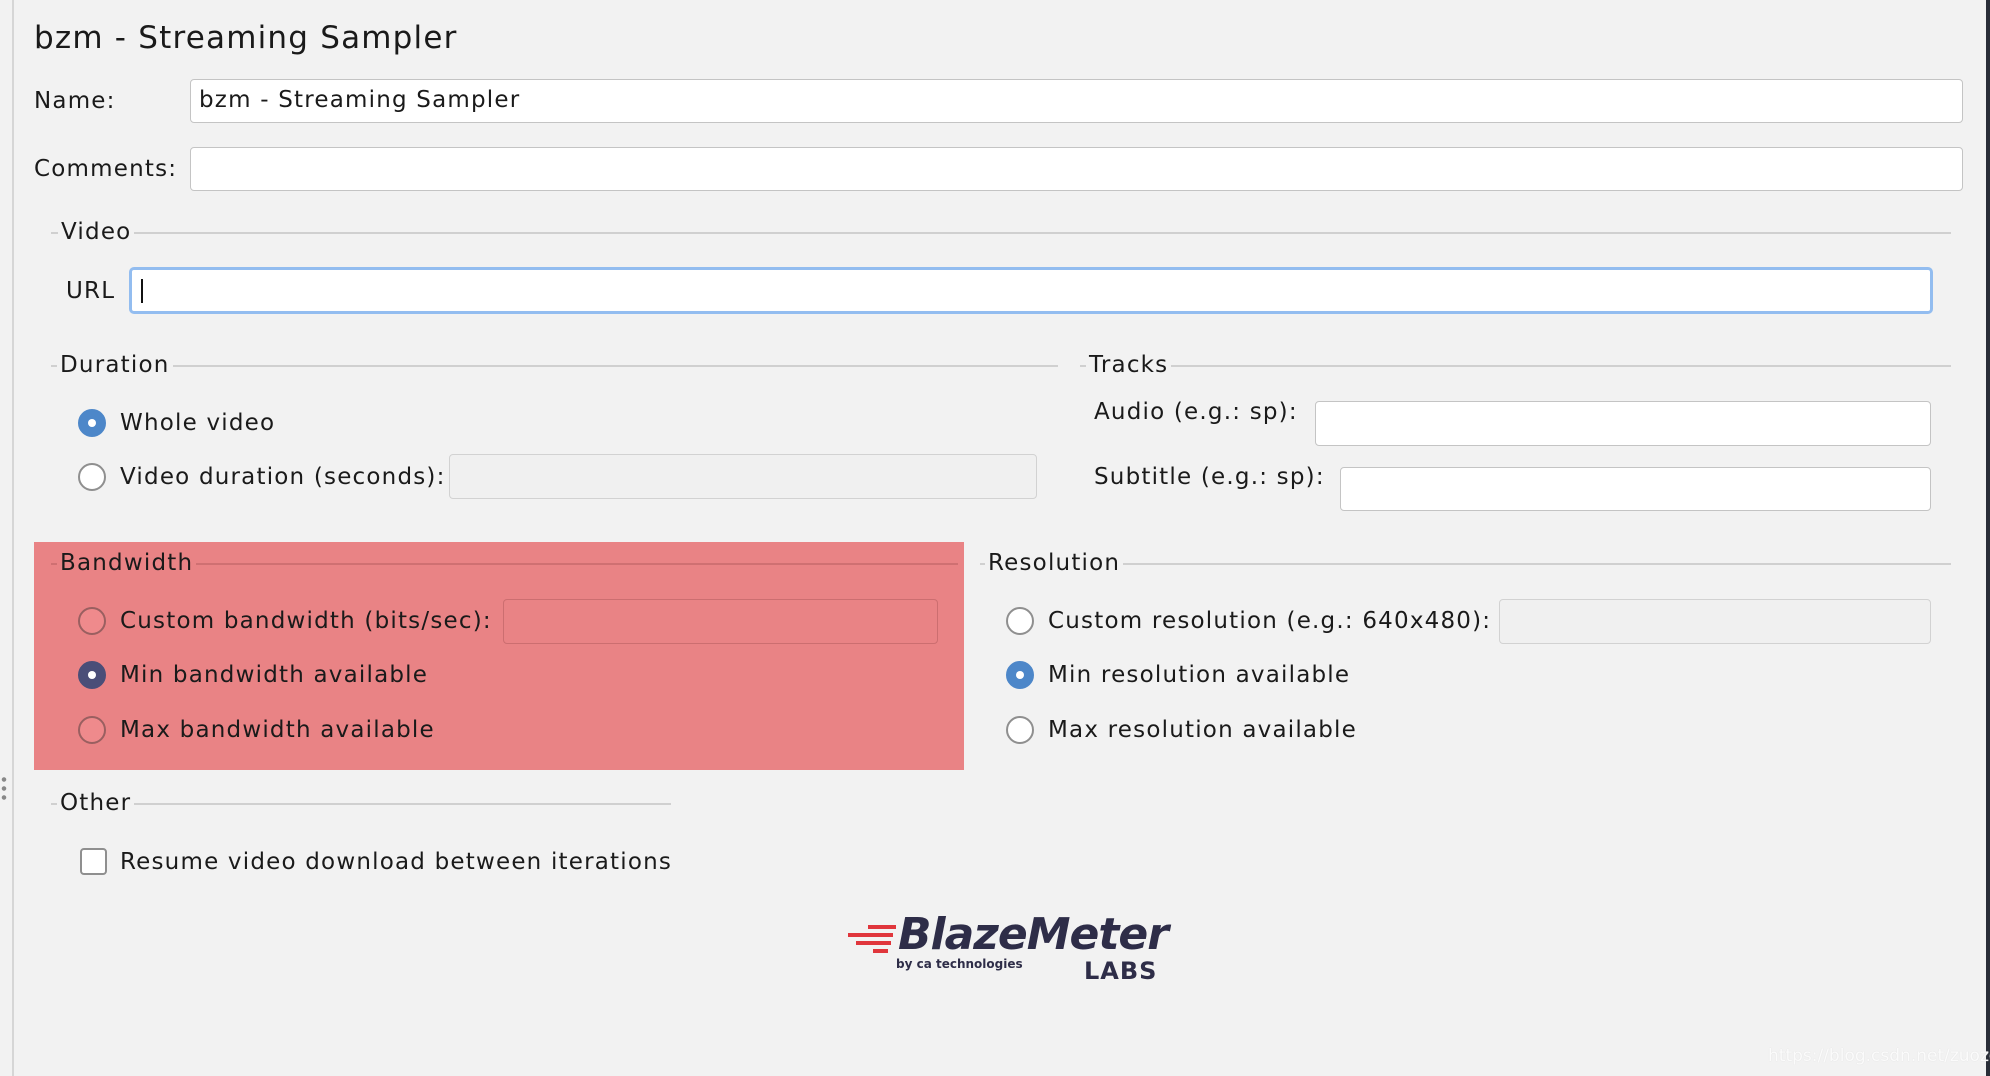  What do you see at coordinates (92, 477) in the screenshot?
I see `video-duration-radio` at bounding box center [92, 477].